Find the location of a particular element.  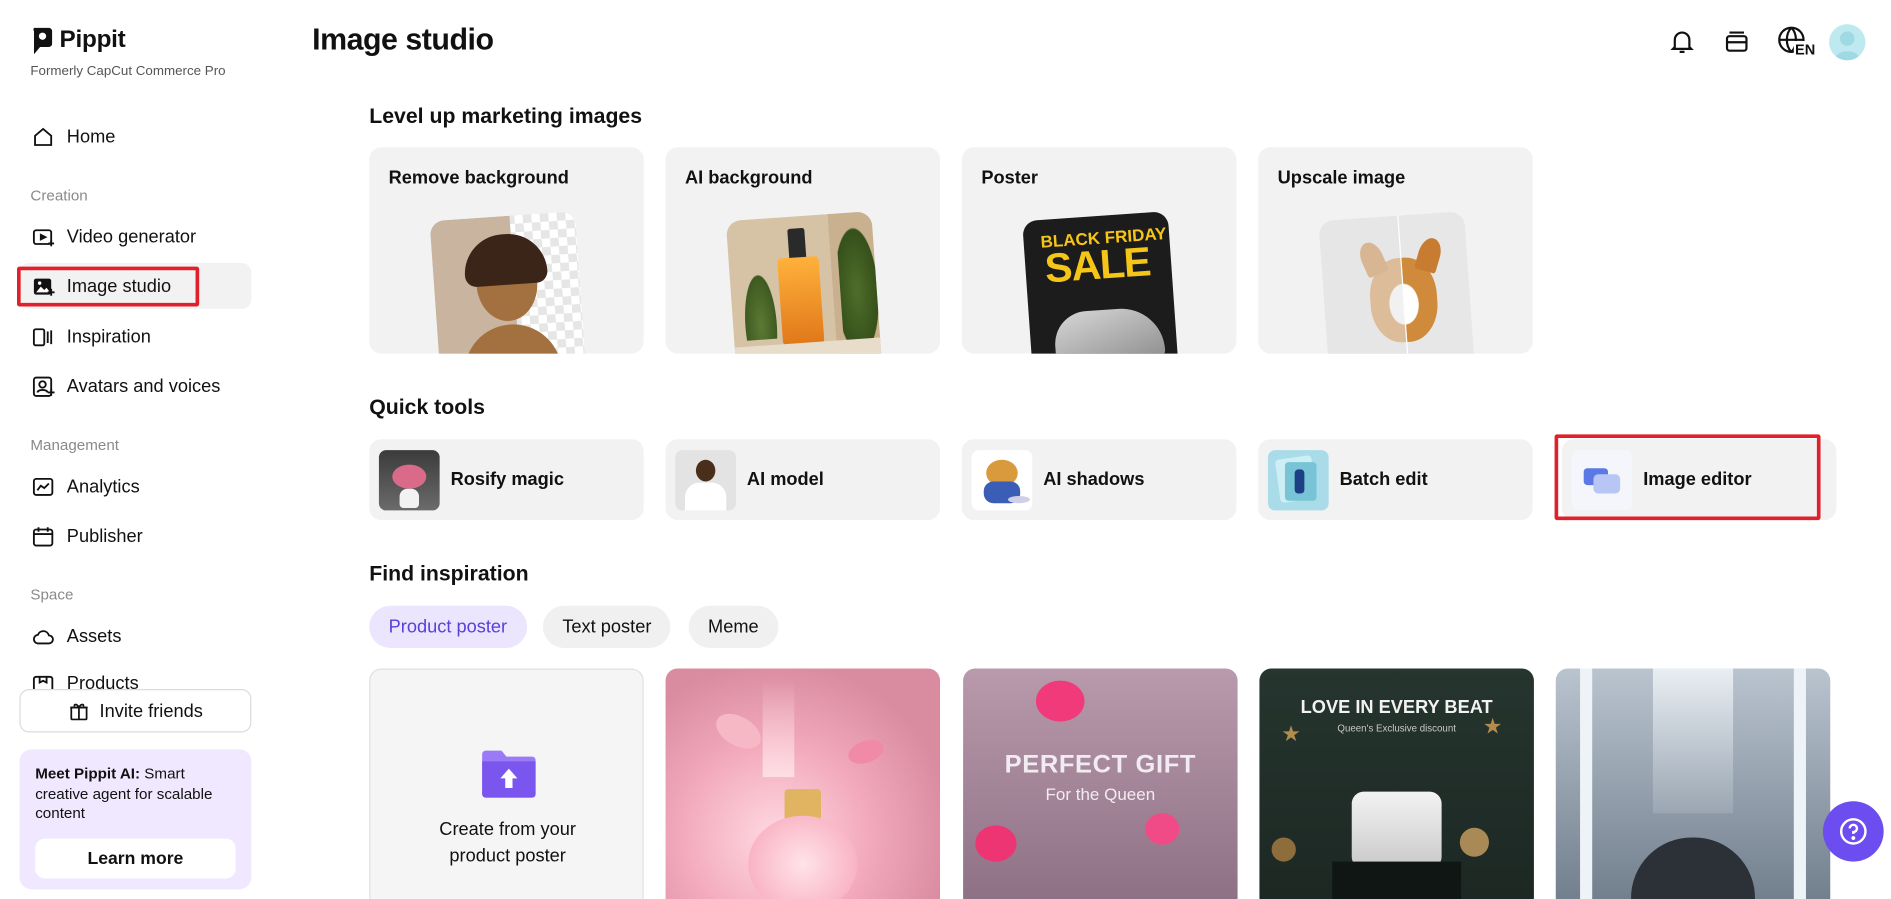

invite-friends-button: Invite friends is located at coordinates (135, 711).